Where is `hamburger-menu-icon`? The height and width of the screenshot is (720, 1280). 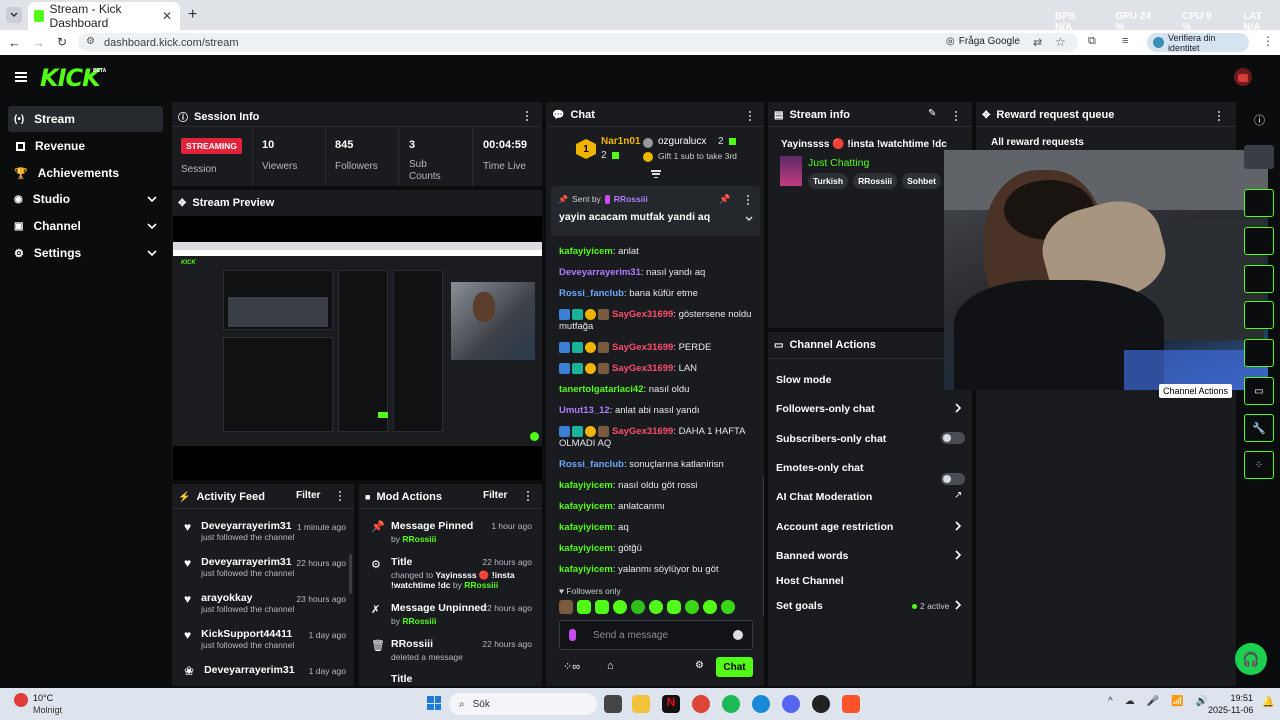 hamburger-menu-icon is located at coordinates (21, 77).